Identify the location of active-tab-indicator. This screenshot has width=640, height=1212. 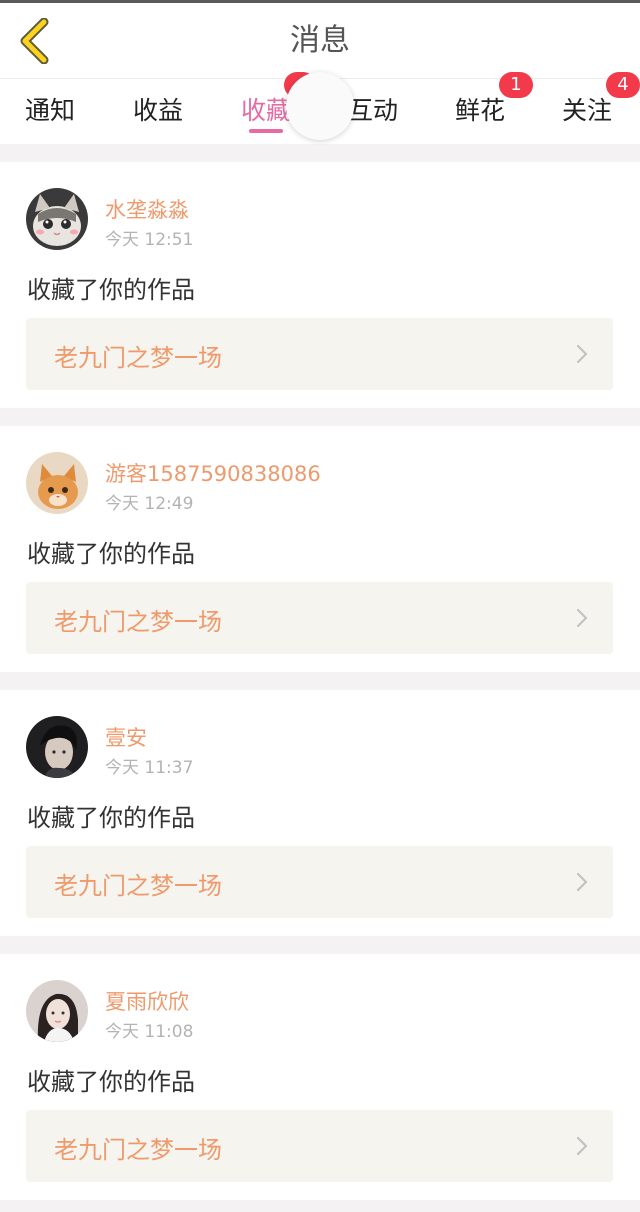
(266, 131).